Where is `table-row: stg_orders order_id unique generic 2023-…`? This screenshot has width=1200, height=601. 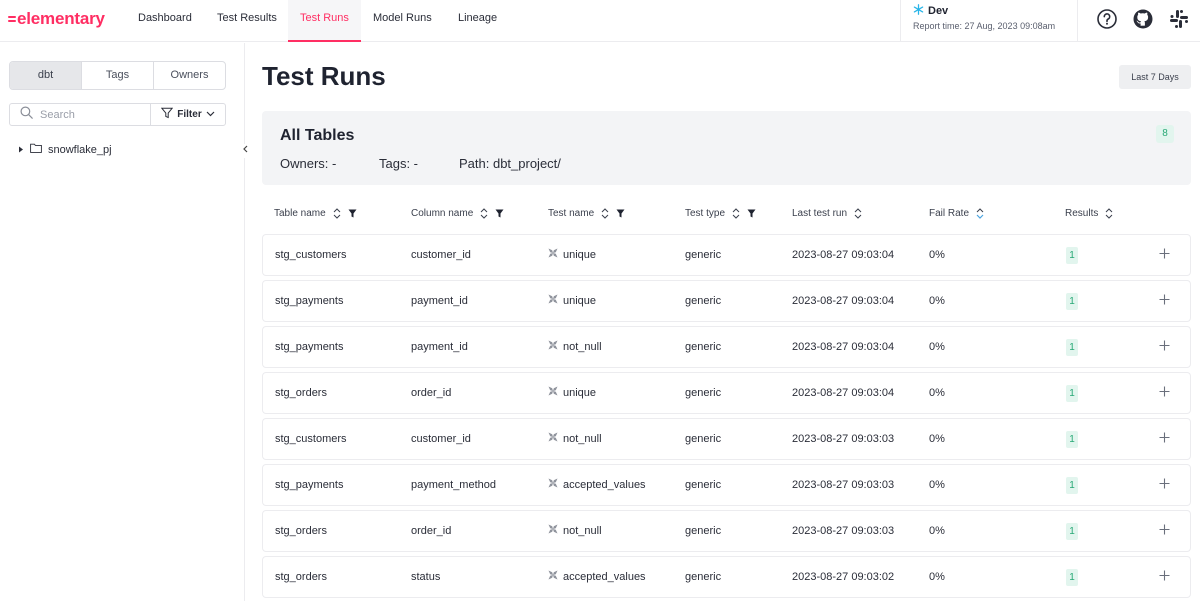
table-row: stg_orders order_id unique generic 2023-… is located at coordinates (726, 393).